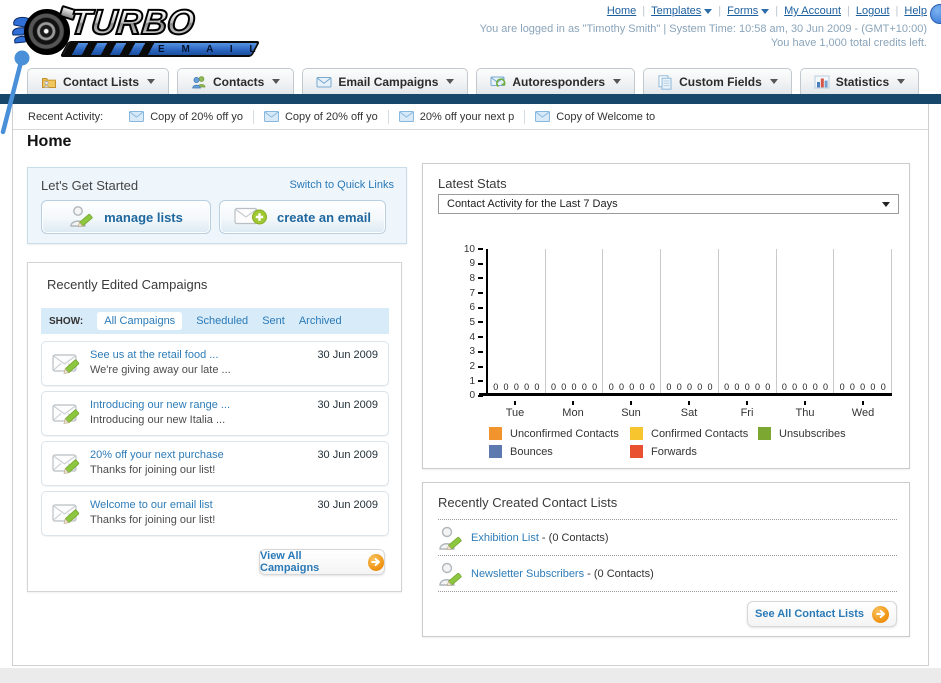 The height and width of the screenshot is (683, 941). What do you see at coordinates (863, 410) in the screenshot?
I see `x-tick-label: Wed` at bounding box center [863, 410].